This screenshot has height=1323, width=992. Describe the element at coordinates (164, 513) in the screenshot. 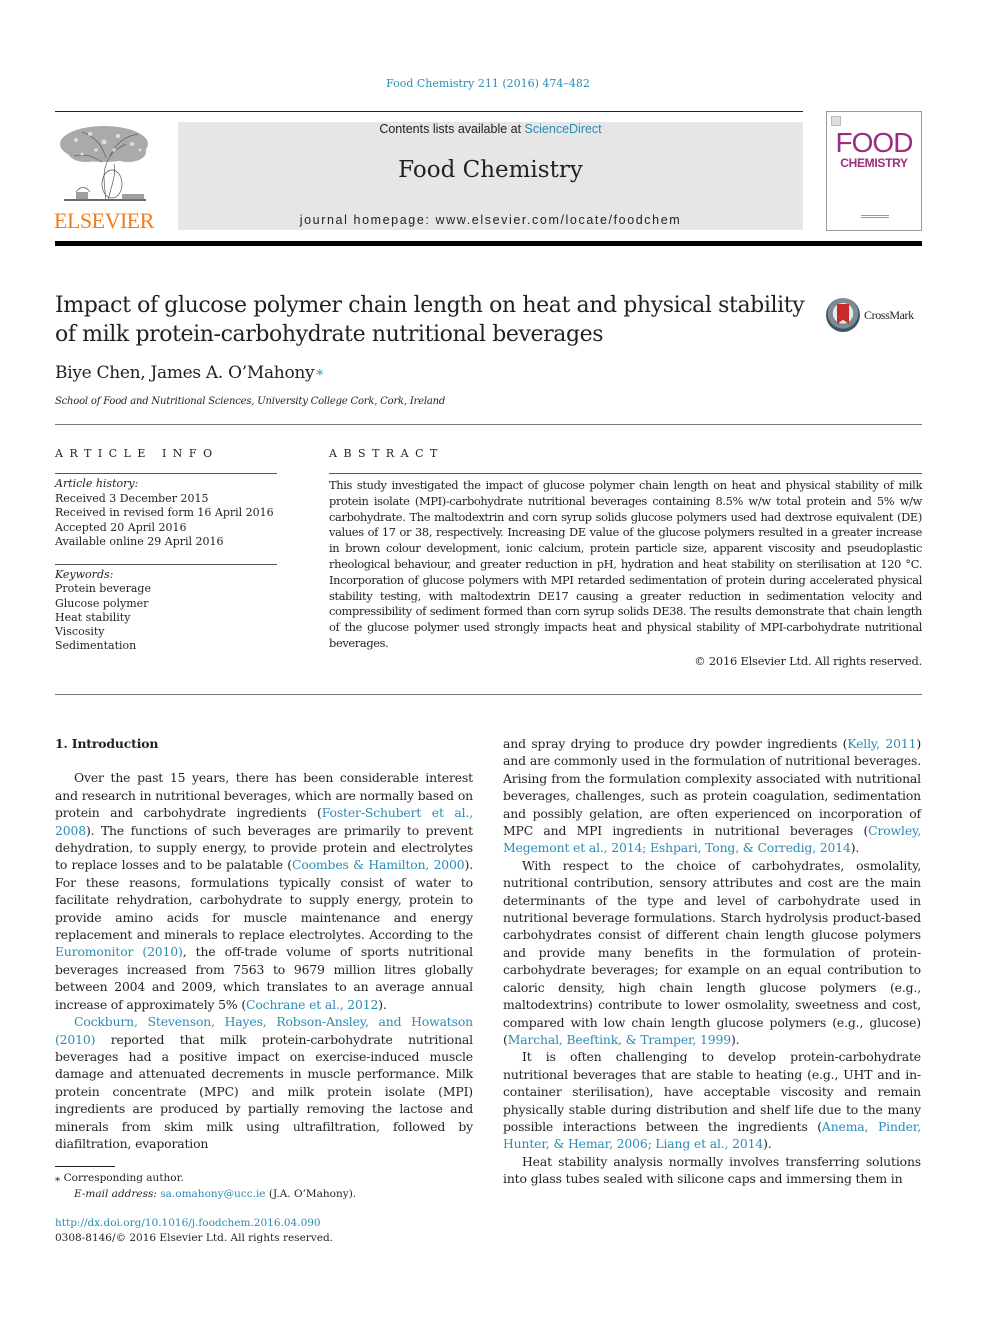

I see `history-revised: Received in revised form 16 April 2016` at that location.